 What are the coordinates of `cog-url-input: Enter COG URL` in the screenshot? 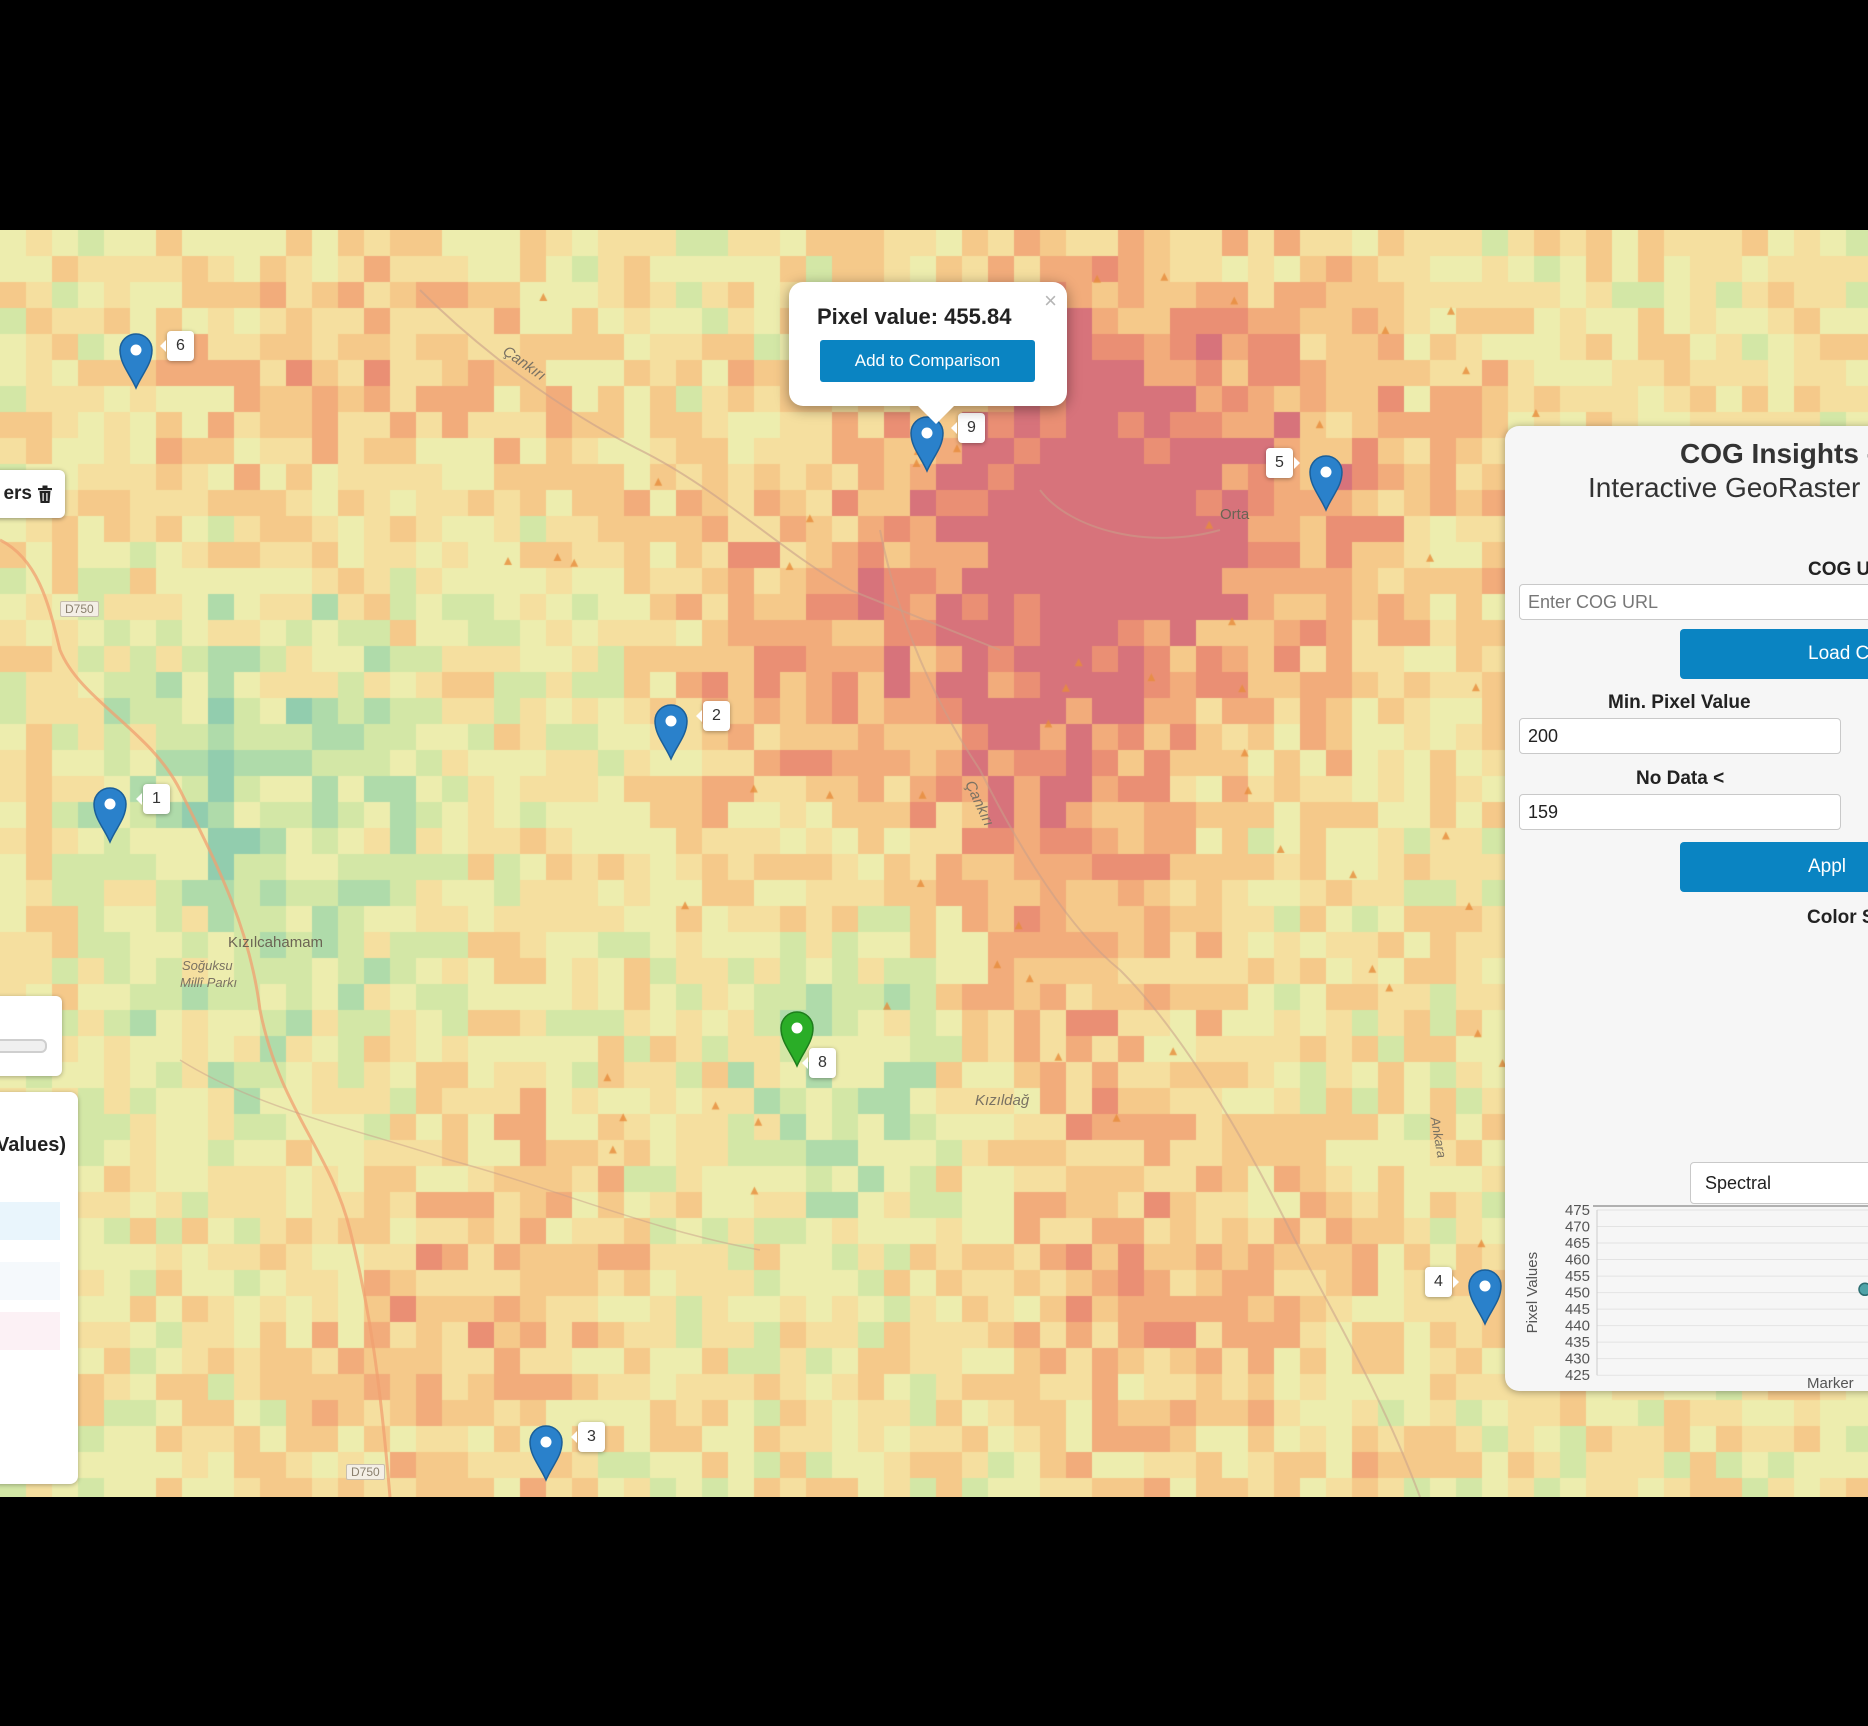 It's located at (1693, 602).